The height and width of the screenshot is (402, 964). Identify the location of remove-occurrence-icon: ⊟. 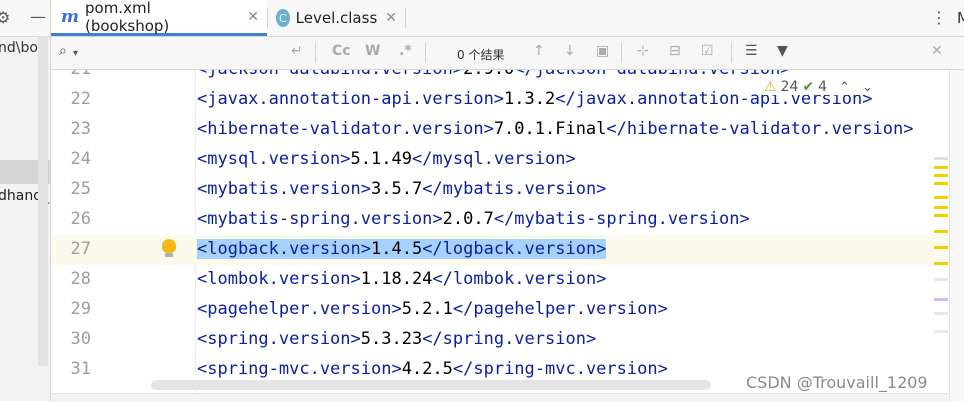
(675, 51).